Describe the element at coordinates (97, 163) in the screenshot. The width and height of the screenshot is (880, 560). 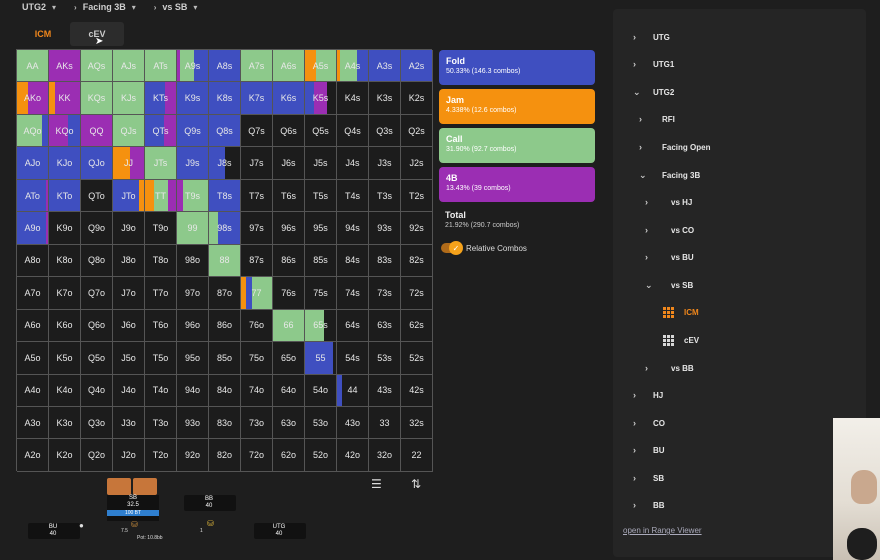
I see `hand-cell: QJo` at that location.